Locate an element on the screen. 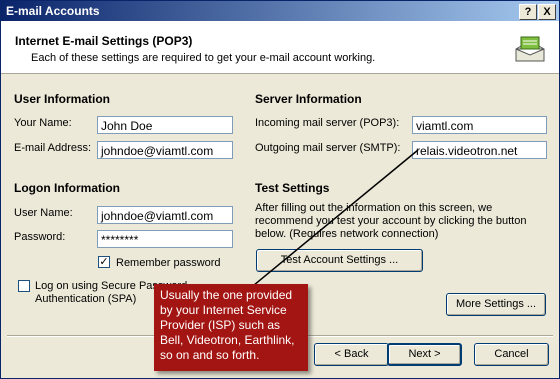  your-name-input: John Doe is located at coordinates (165, 125).